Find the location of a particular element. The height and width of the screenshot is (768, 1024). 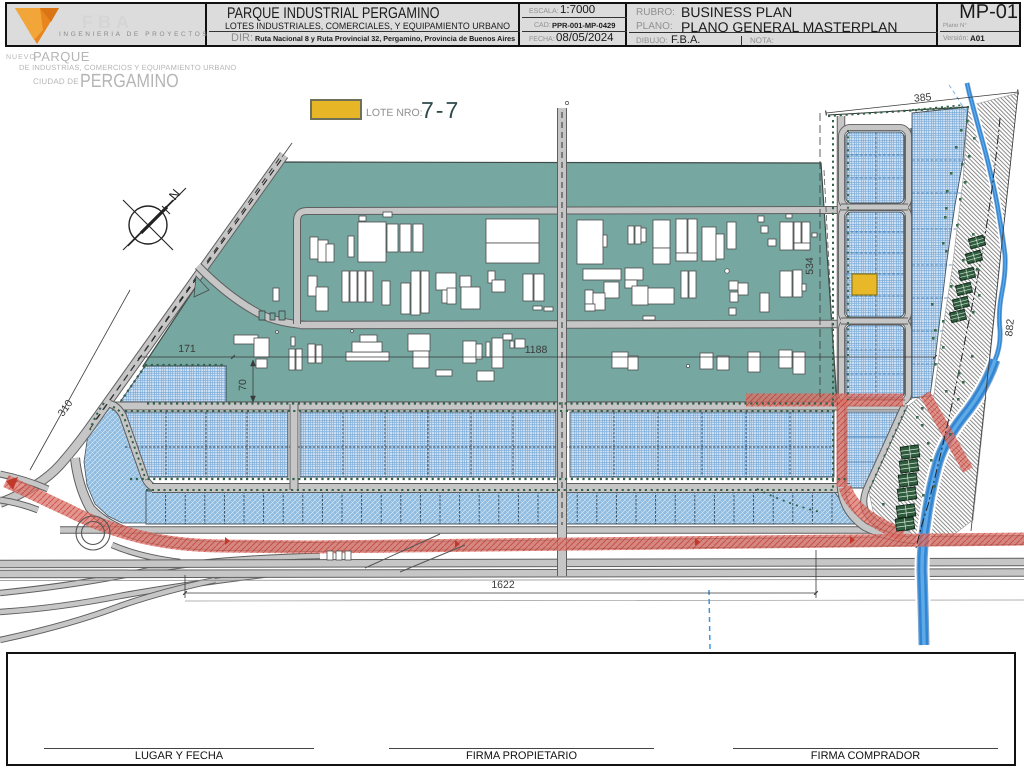

svg-text: 171 is located at coordinates (187, 349).